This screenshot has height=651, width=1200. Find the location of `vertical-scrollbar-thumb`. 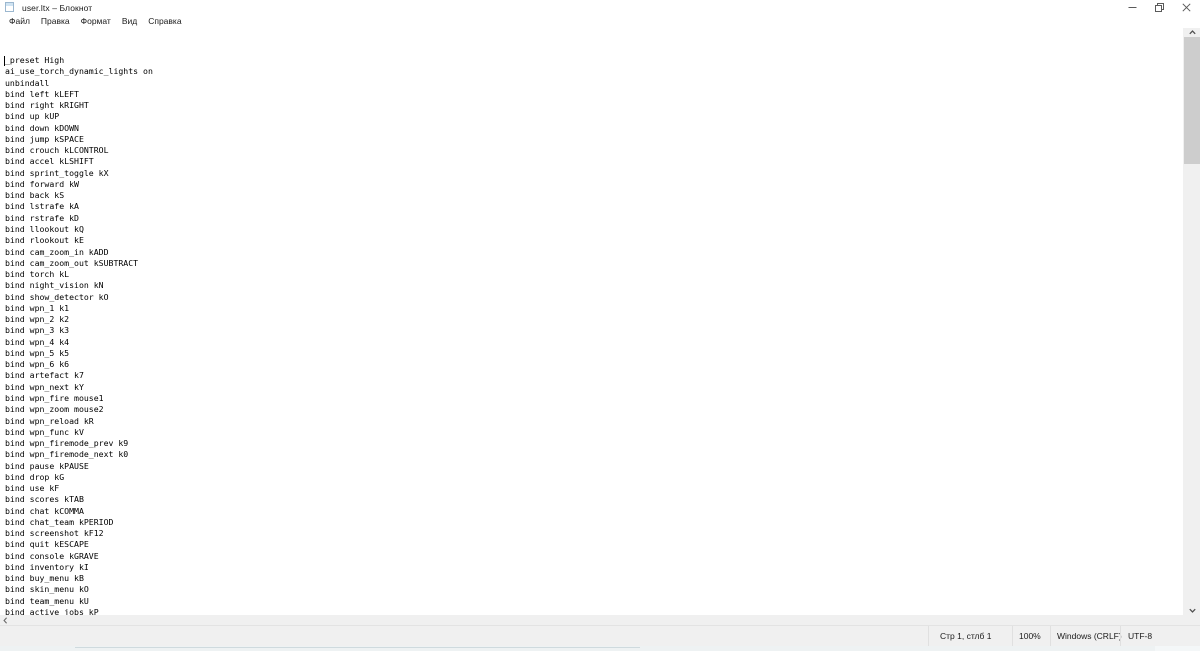

vertical-scrollbar-thumb is located at coordinates (1192, 100).